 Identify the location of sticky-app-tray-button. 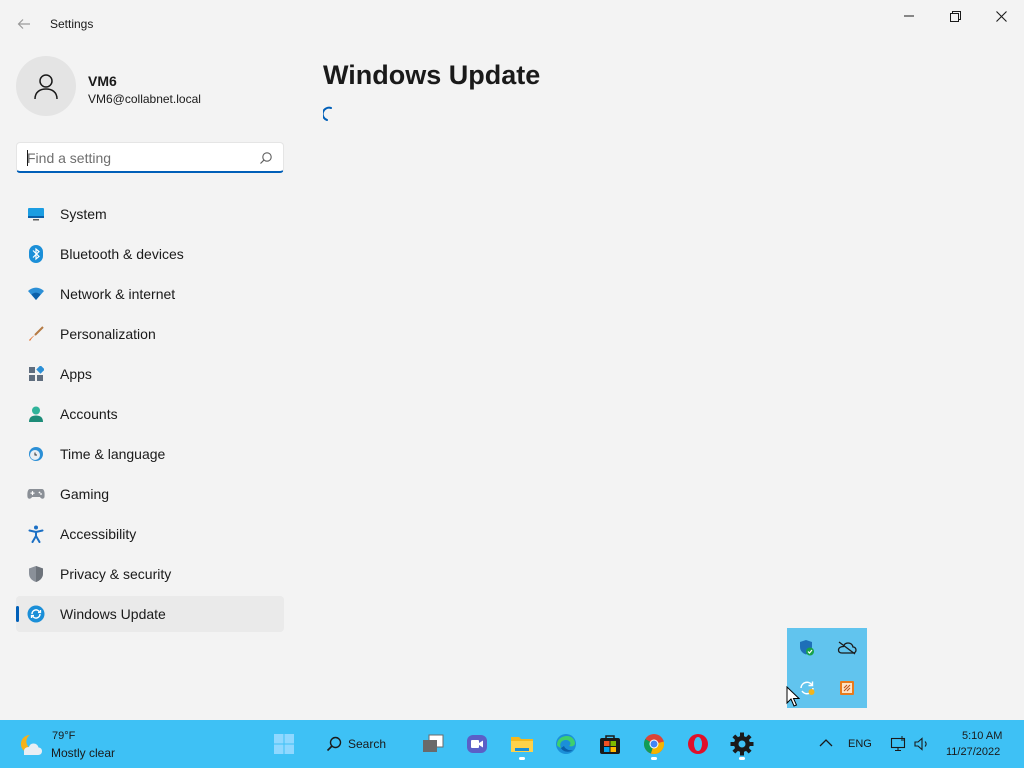
(847, 688).